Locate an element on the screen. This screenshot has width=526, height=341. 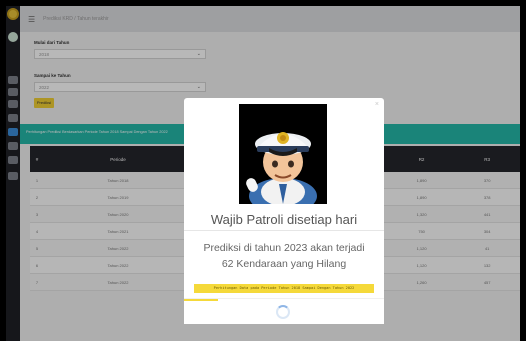
prediction-text-line1: Prediksi di tahun 2023 akan terjadi is located at coordinates (284, 248).